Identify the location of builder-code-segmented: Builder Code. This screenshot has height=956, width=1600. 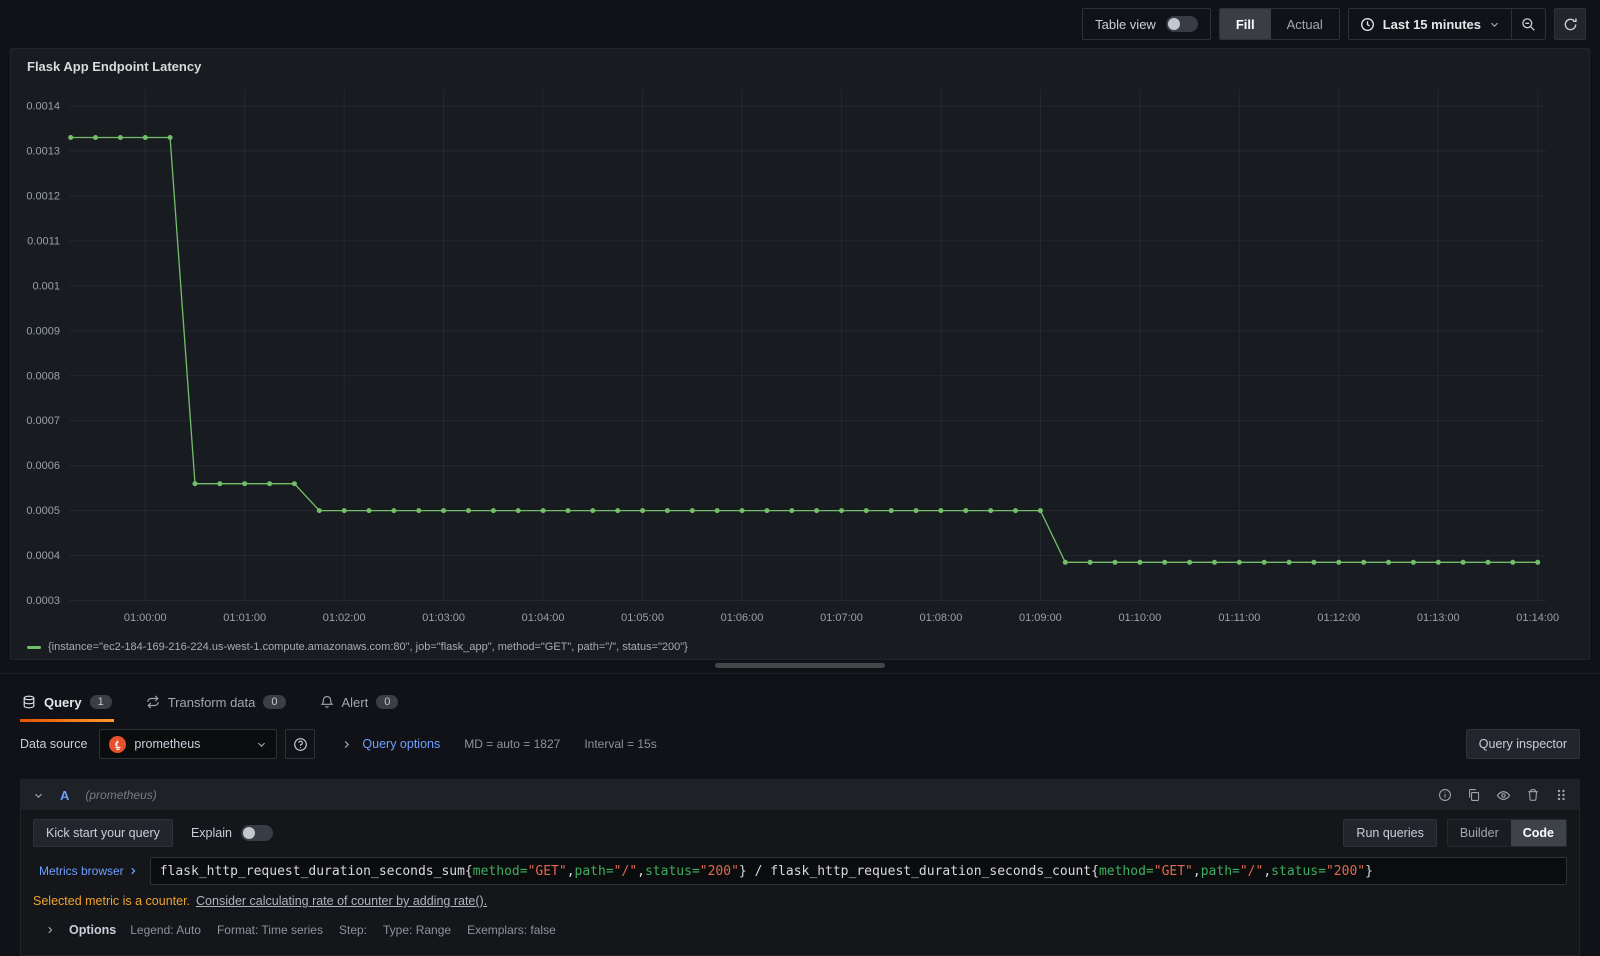
(1506, 833).